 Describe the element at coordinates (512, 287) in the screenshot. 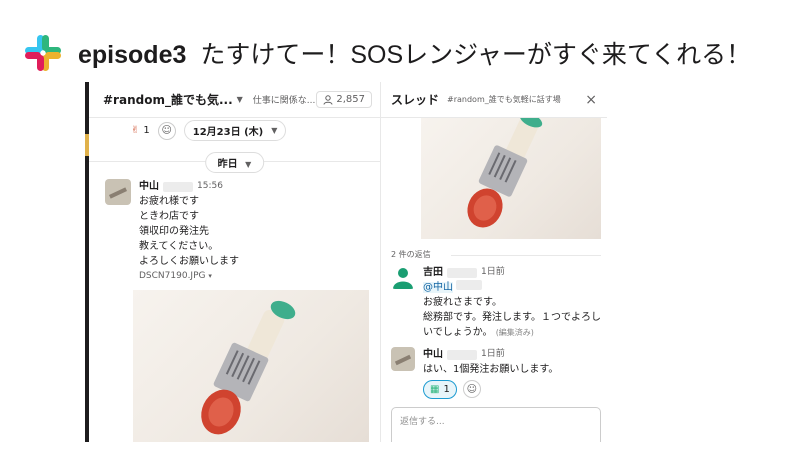

I see `mention-line: @中山` at that location.